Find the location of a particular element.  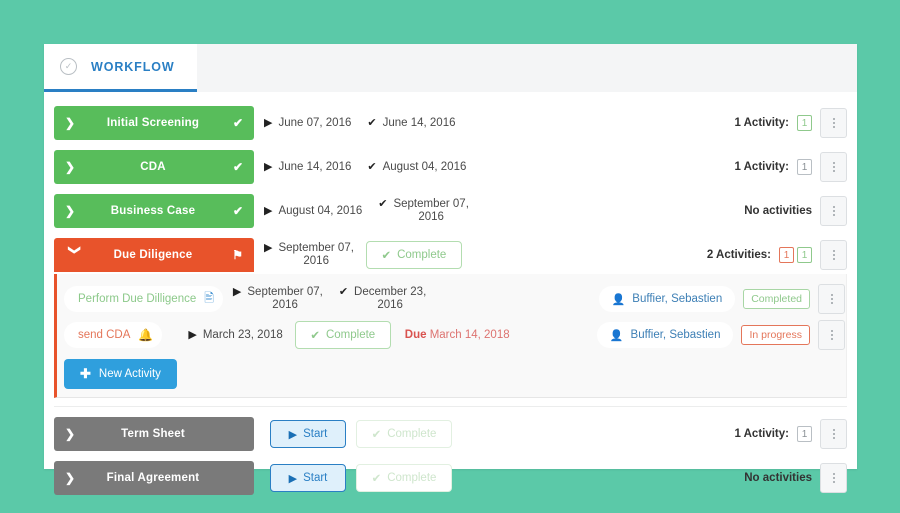

stage-label: Final Agreement is located at coordinates (153, 478).